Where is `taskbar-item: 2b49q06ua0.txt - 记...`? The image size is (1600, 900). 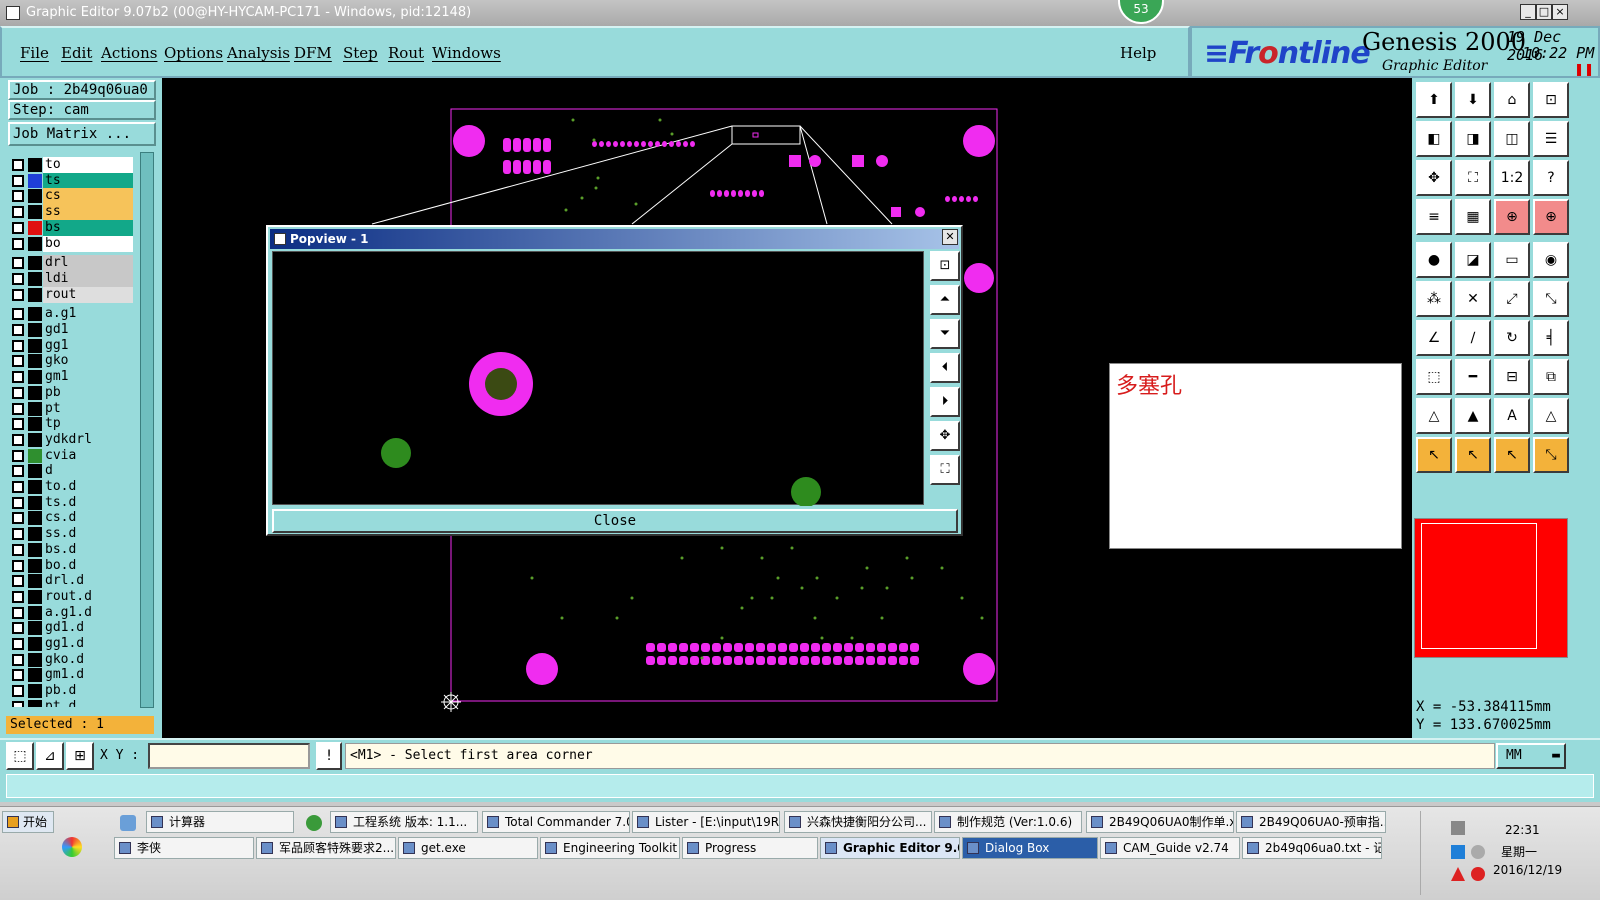 taskbar-item: 2b49q06ua0.txt - 记... is located at coordinates (1312, 848).